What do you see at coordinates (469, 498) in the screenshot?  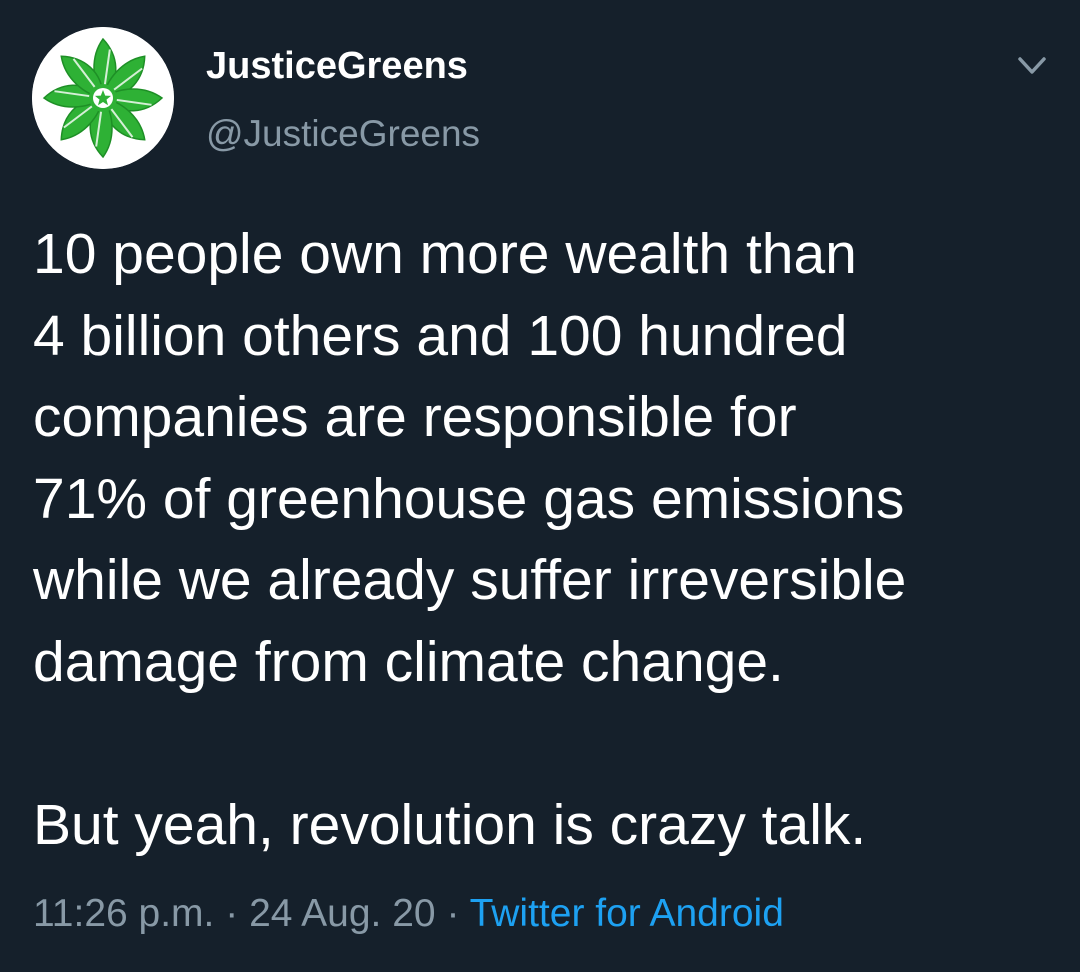 I see `tweet-text-line: 71% of greenhouse gas emissions` at bounding box center [469, 498].